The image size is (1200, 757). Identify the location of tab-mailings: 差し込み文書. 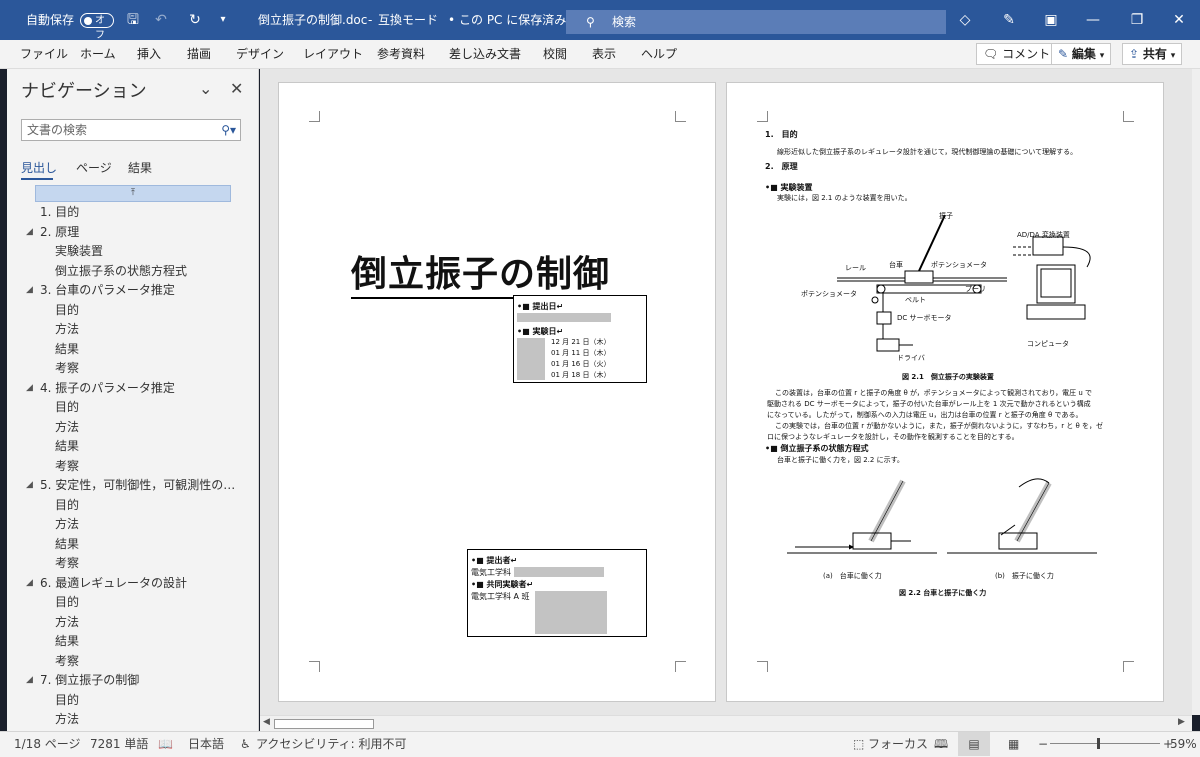
(485, 54).